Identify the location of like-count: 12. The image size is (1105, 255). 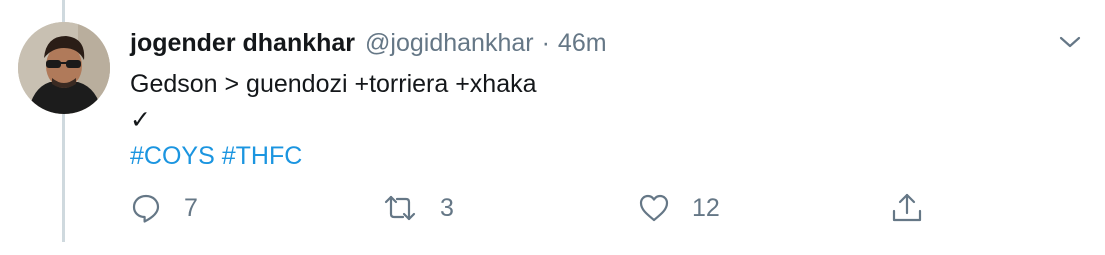
(706, 207).